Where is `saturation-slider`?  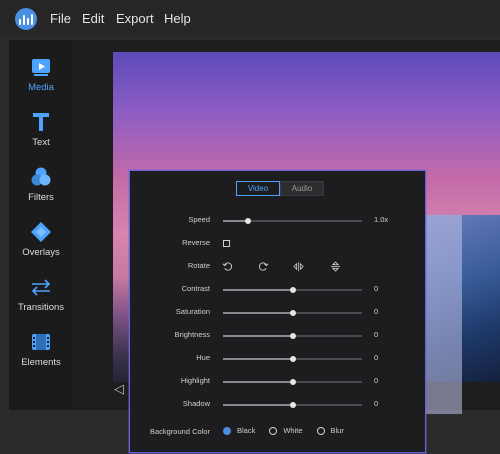
saturation-slider is located at coordinates (292, 313).